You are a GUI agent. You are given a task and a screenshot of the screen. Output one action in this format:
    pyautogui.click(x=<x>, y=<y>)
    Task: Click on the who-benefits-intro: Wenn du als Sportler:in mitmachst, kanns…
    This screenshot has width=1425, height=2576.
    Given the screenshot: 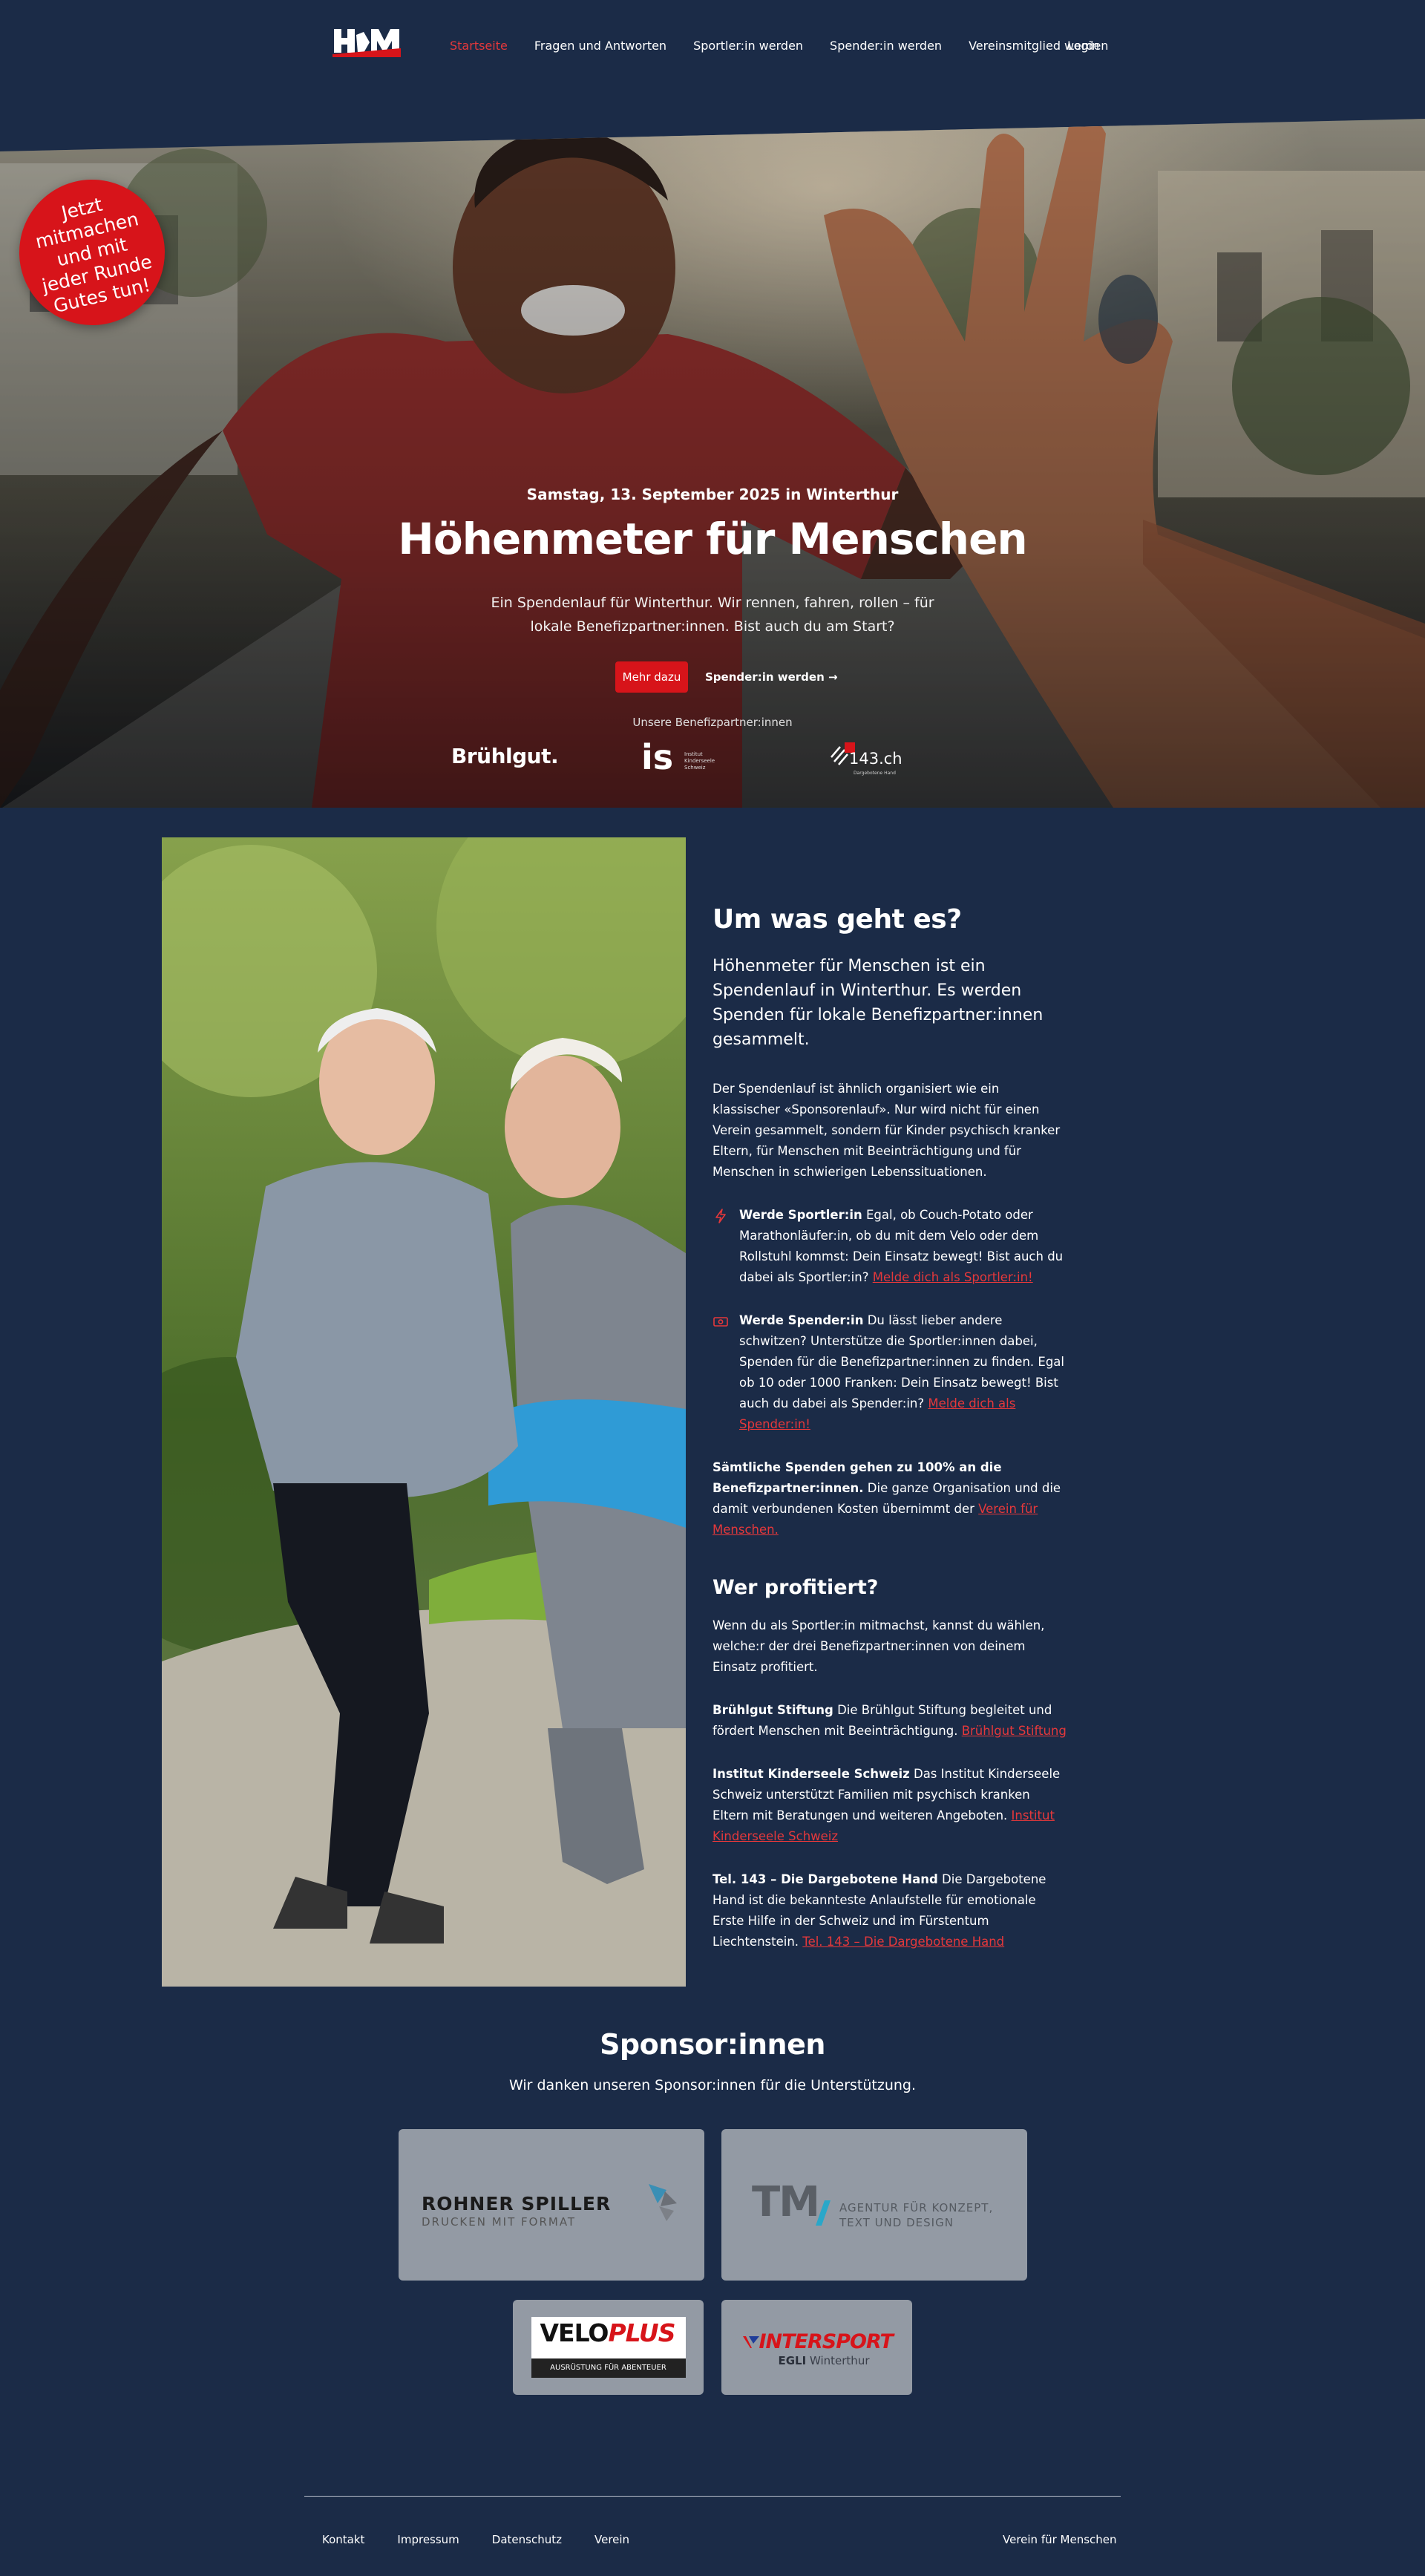 What is the action you would take?
    pyautogui.click(x=878, y=1646)
    